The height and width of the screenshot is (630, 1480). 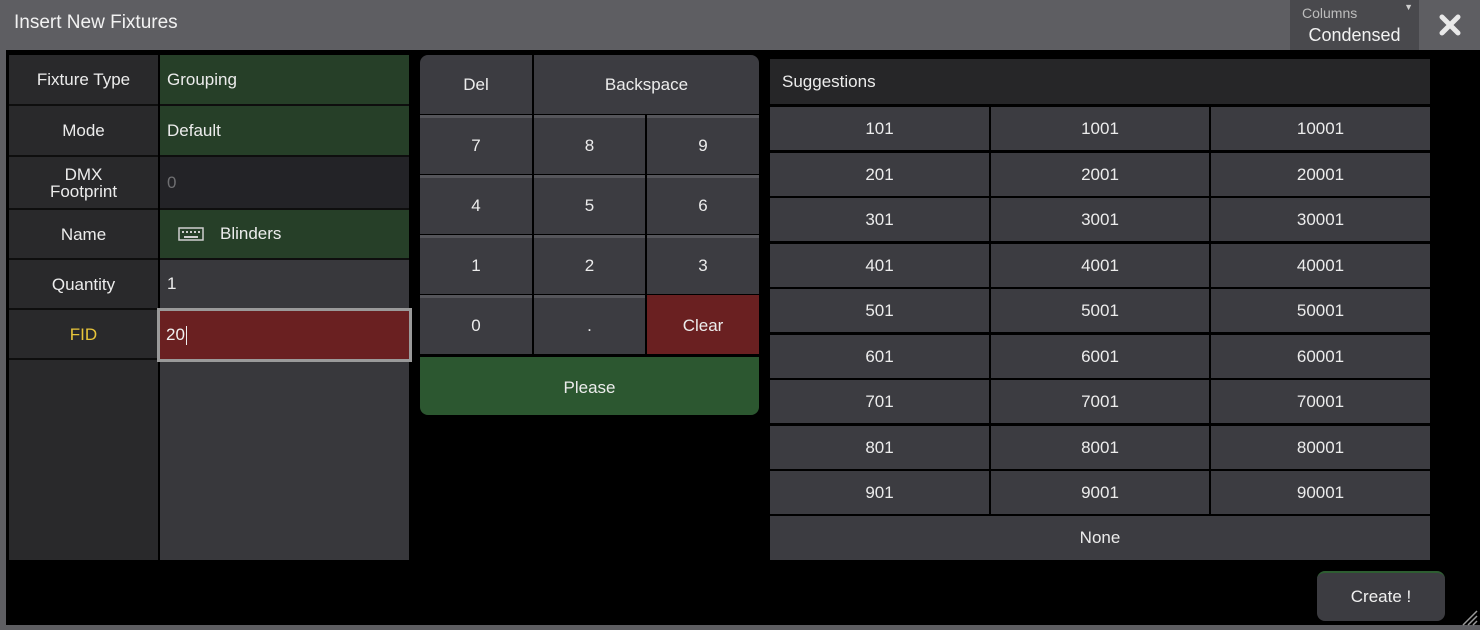 I want to click on please-button: Please, so click(x=589, y=386).